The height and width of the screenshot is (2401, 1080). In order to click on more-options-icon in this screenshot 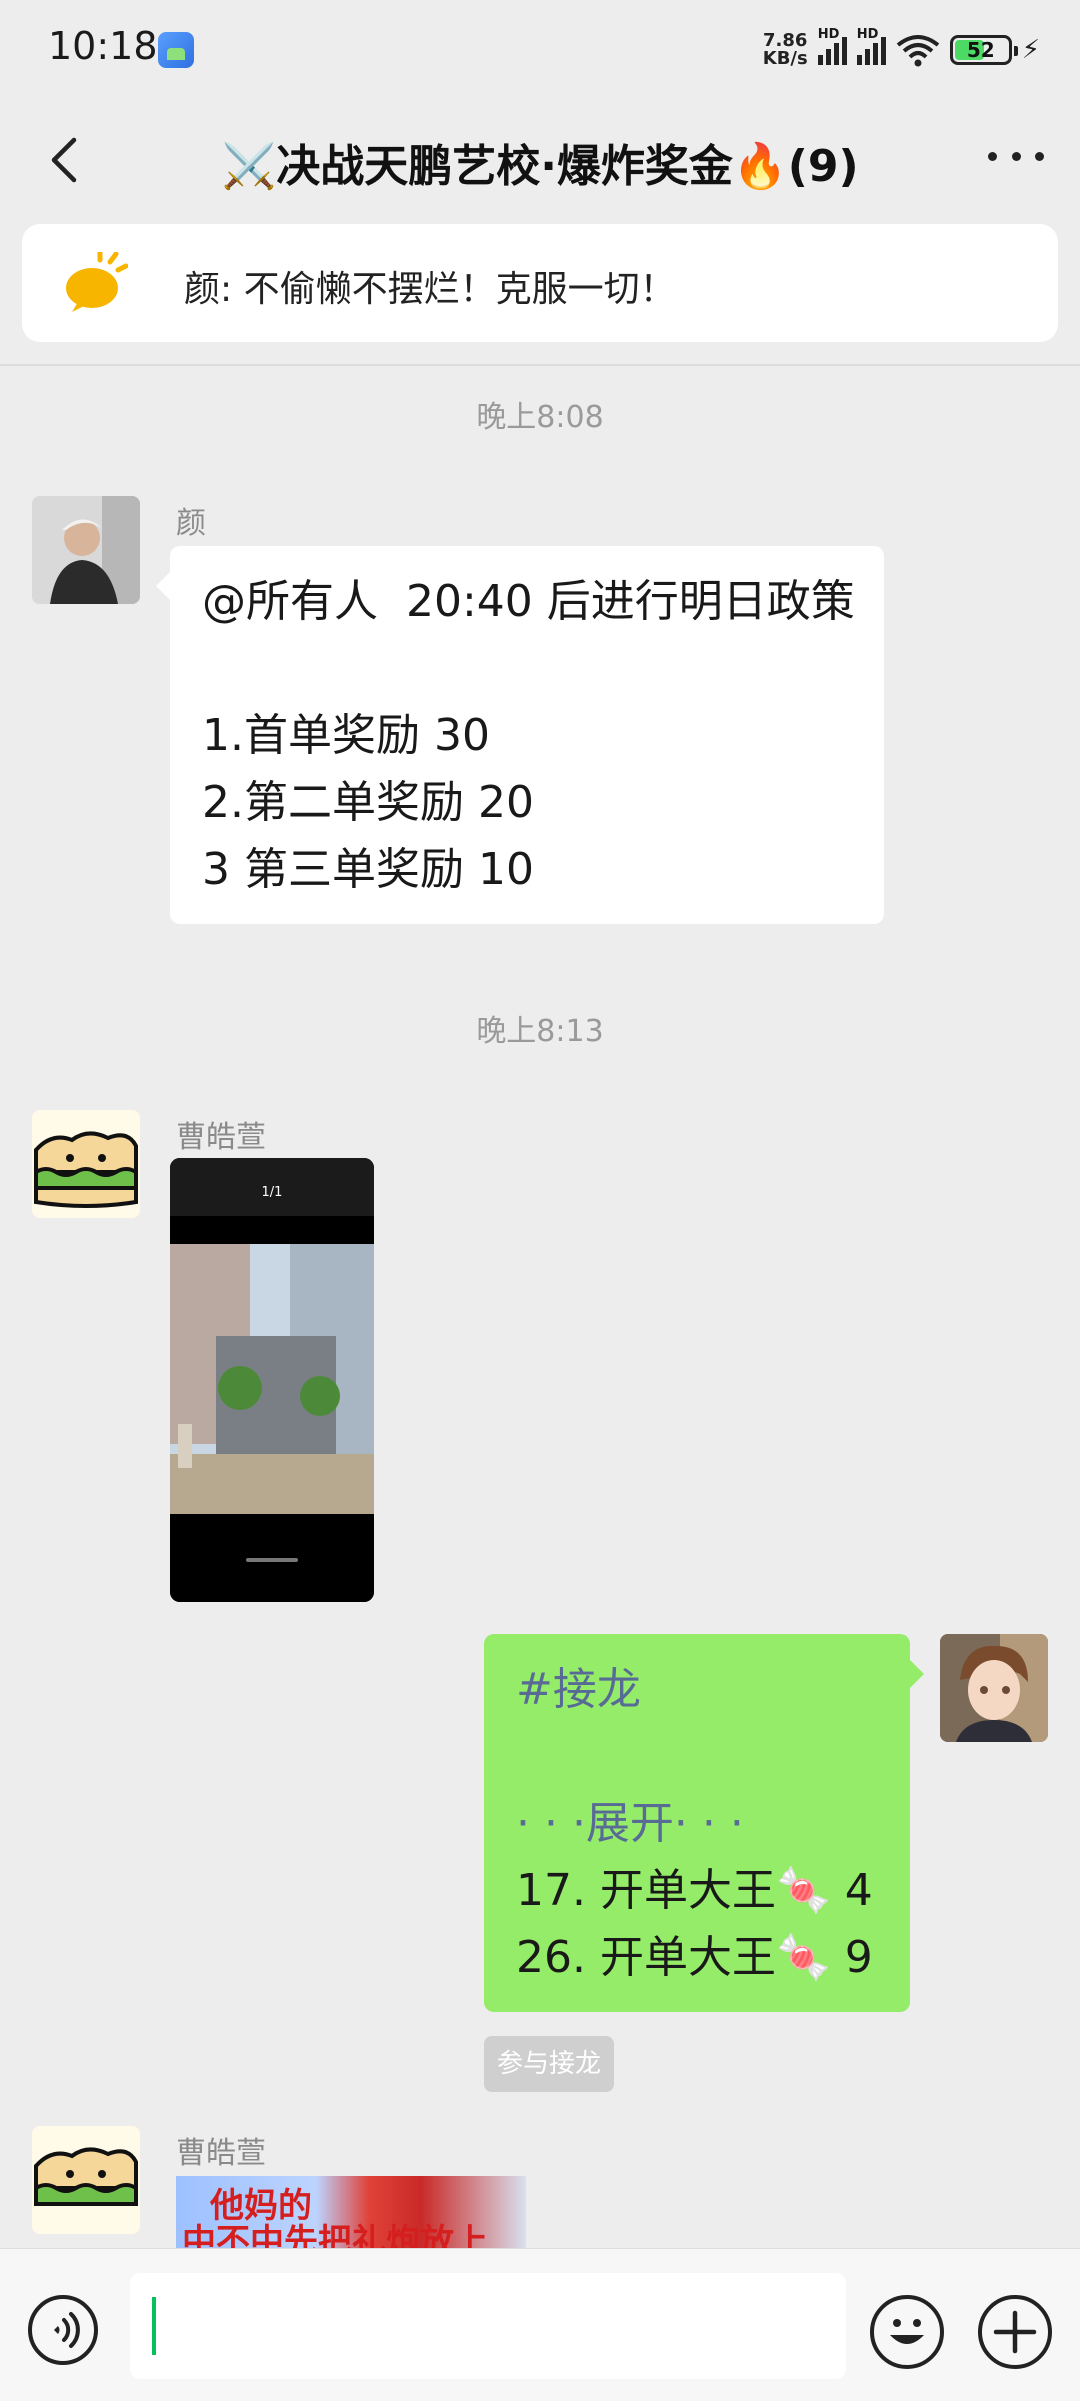, I will do `click(1016, 156)`.